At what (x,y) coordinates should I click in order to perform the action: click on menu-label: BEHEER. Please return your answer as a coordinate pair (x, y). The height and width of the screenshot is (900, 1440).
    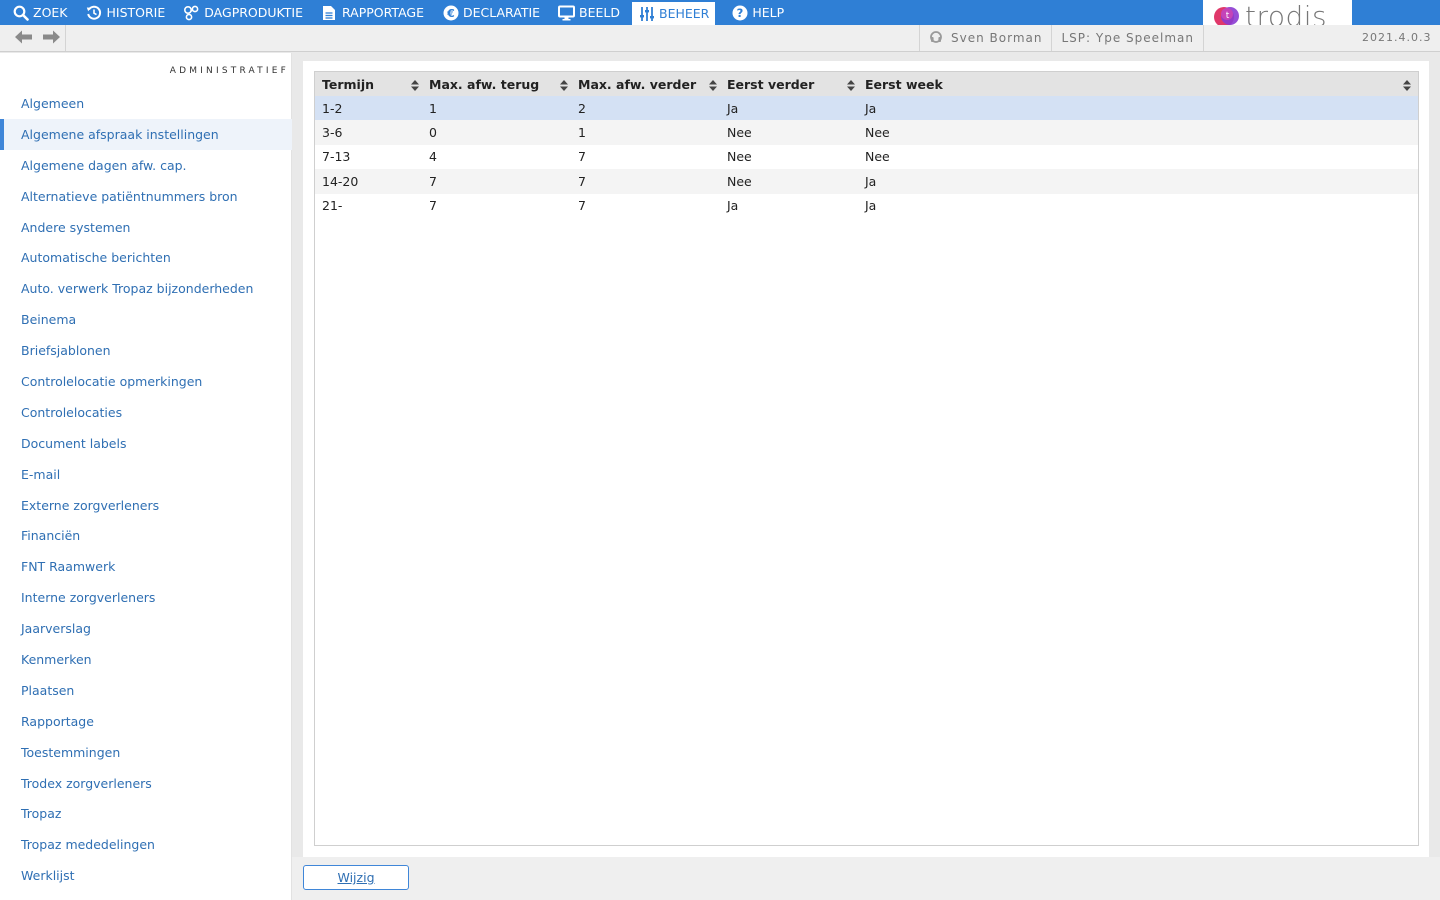
    Looking at the image, I should click on (684, 13).